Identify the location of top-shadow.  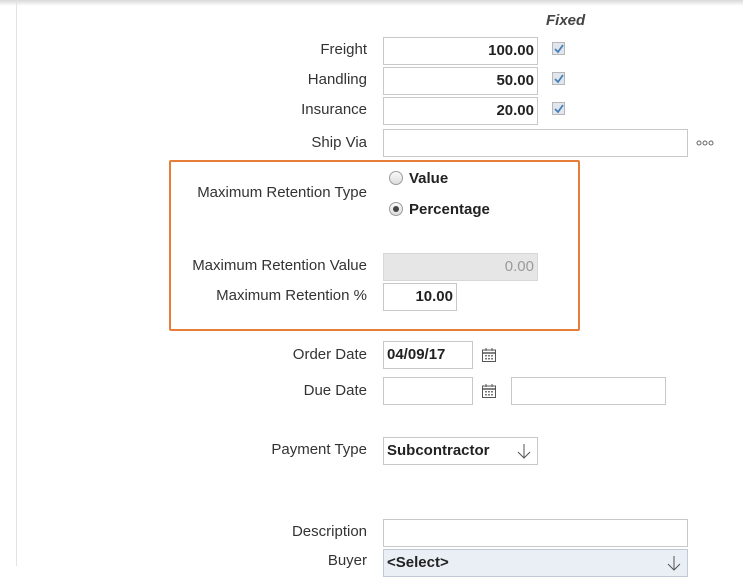
(371, 3).